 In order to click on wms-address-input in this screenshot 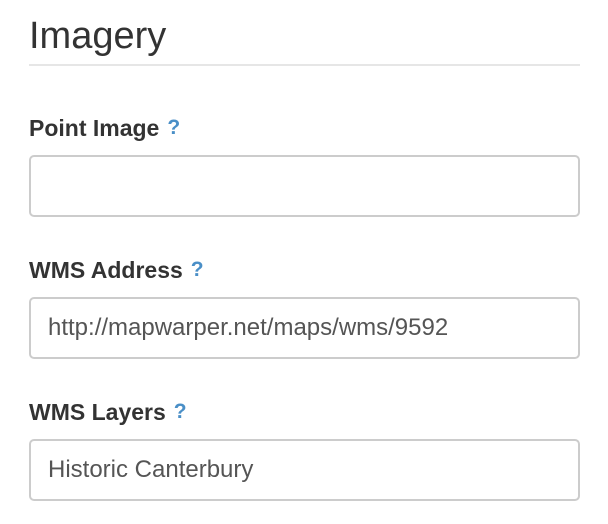, I will do `click(304, 328)`.